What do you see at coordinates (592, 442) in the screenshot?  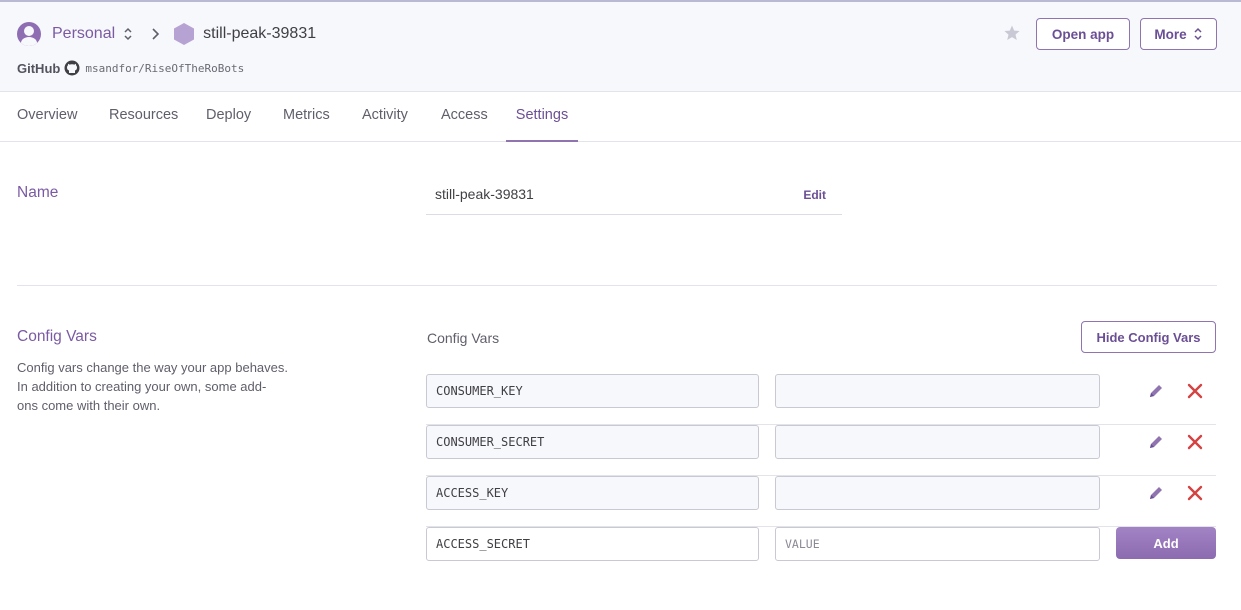 I see `config-key-field: CONSUMER_SECRET` at bounding box center [592, 442].